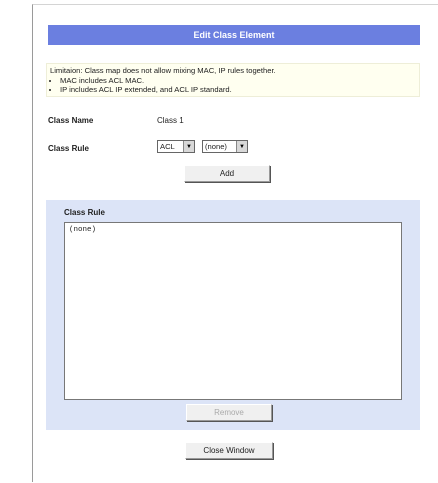 The height and width of the screenshot is (483, 438). I want to click on close-window-button: Close Window, so click(229, 450).